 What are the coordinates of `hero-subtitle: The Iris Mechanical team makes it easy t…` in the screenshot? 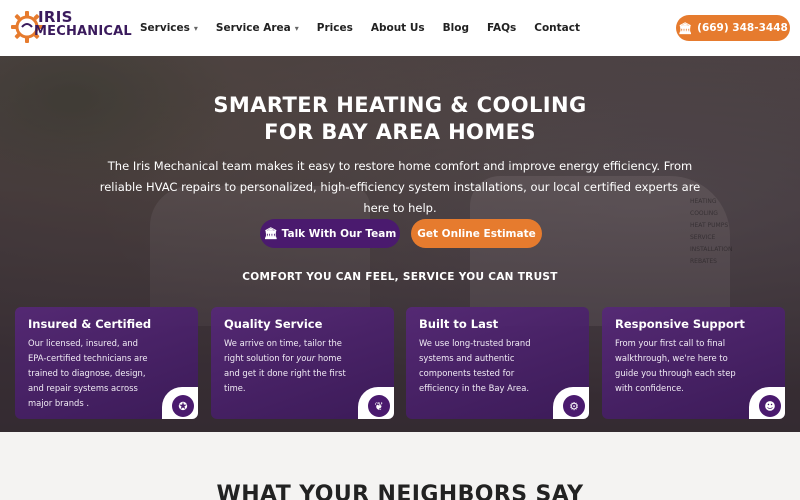 It's located at (400, 187).